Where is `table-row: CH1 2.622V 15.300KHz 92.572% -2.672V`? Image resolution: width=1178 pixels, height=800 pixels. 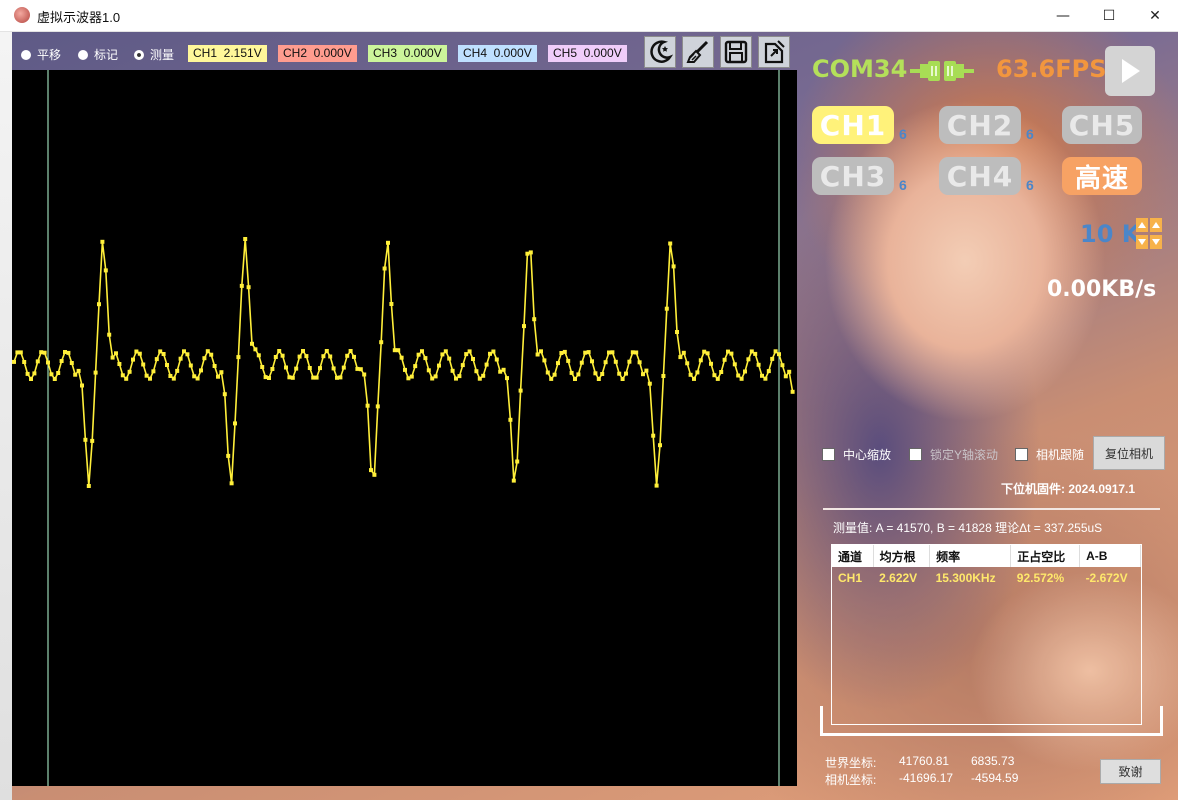 table-row: CH1 2.622V 15.300KHz 92.572% -2.672V is located at coordinates (986, 578).